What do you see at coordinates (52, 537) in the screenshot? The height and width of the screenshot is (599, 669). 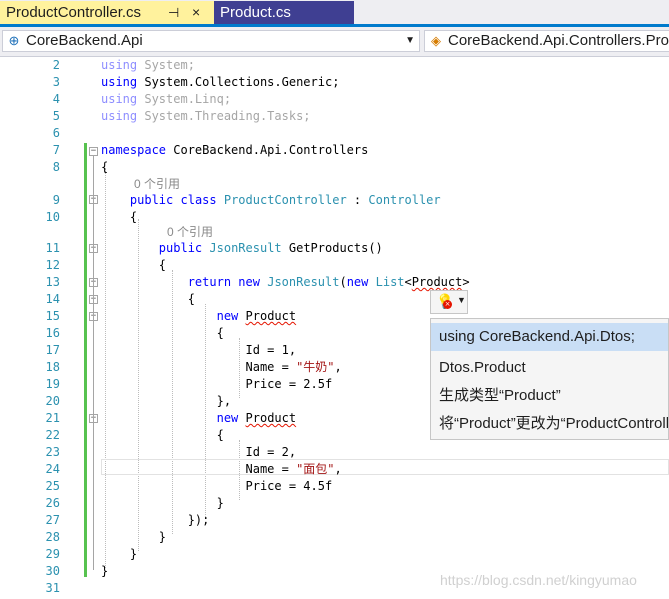 I see `line-number: 28` at bounding box center [52, 537].